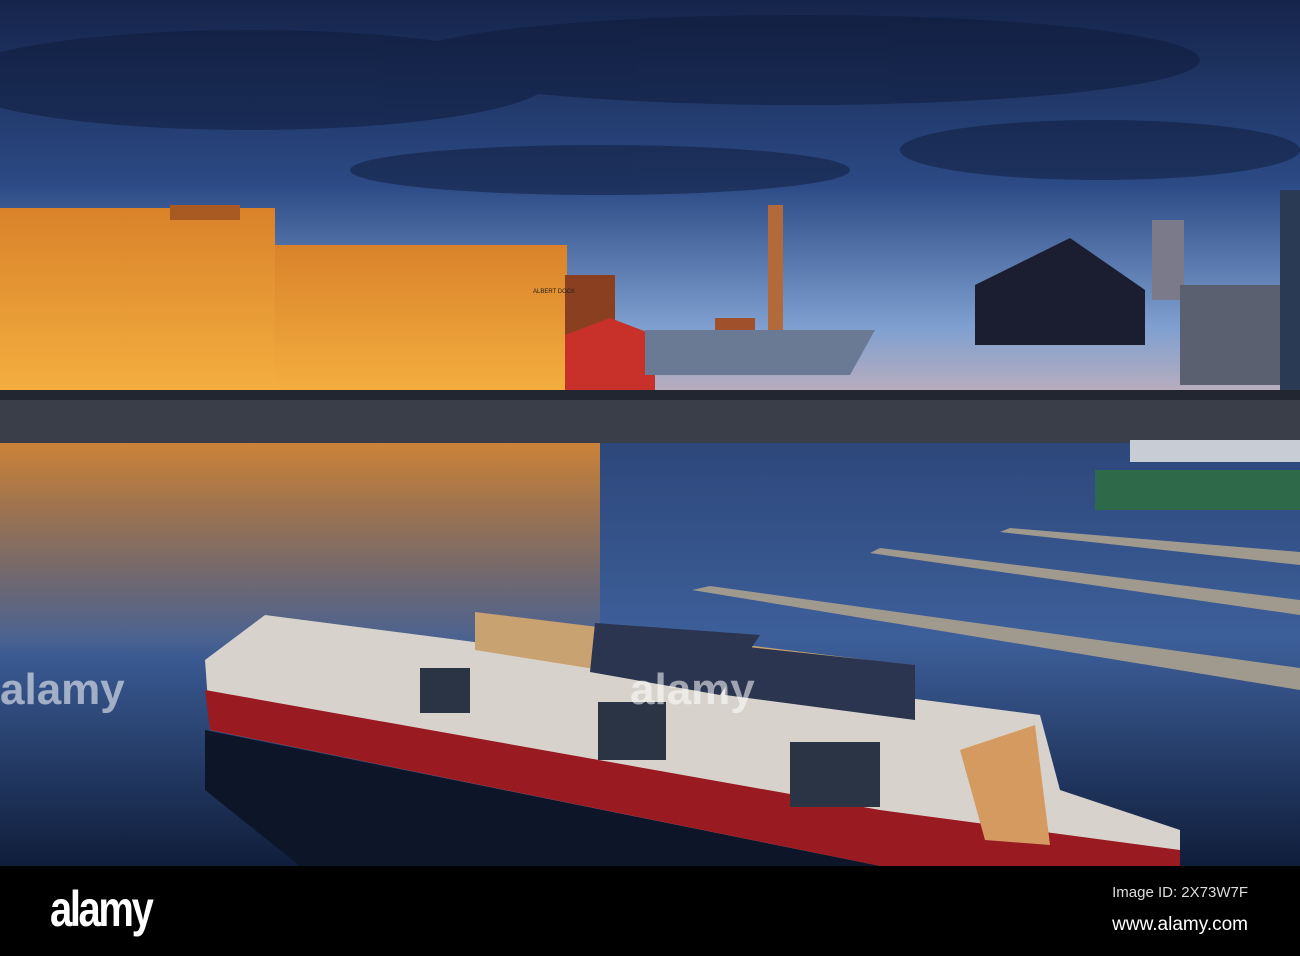 Image resolution: width=1300 pixels, height=956 pixels. What do you see at coordinates (650, 420) in the screenshot?
I see `quay-wall` at bounding box center [650, 420].